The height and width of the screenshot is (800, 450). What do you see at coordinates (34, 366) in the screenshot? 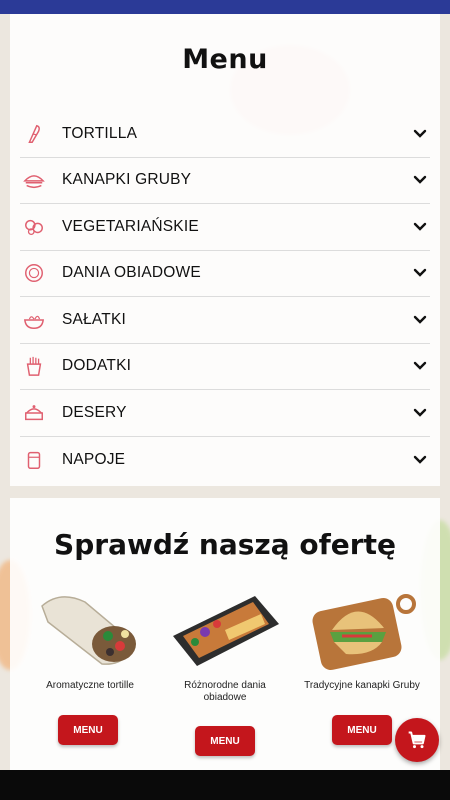
I see `fries-icon` at bounding box center [34, 366].